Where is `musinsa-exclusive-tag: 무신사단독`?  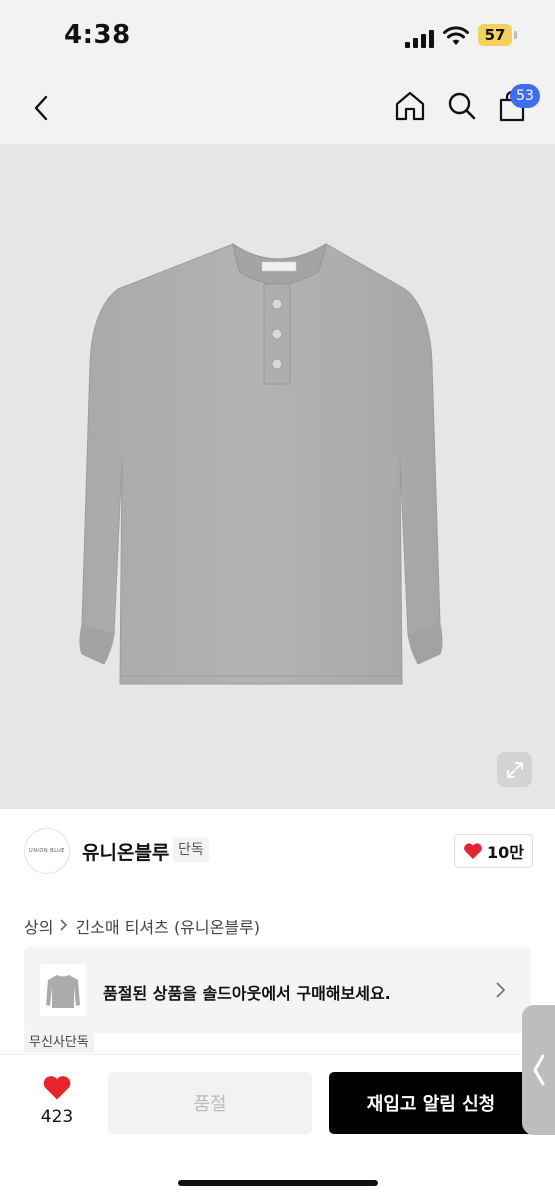 musinsa-exclusive-tag: 무신사단독 is located at coordinates (59, 1043).